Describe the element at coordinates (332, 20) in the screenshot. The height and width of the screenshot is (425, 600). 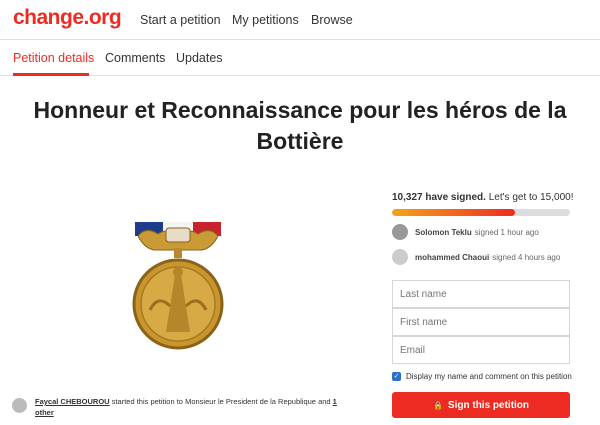
I see `nav-browse: Browse` at that location.